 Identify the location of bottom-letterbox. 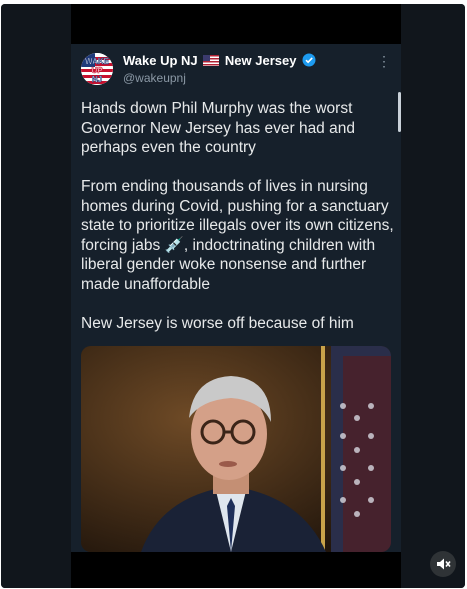
(236, 570).